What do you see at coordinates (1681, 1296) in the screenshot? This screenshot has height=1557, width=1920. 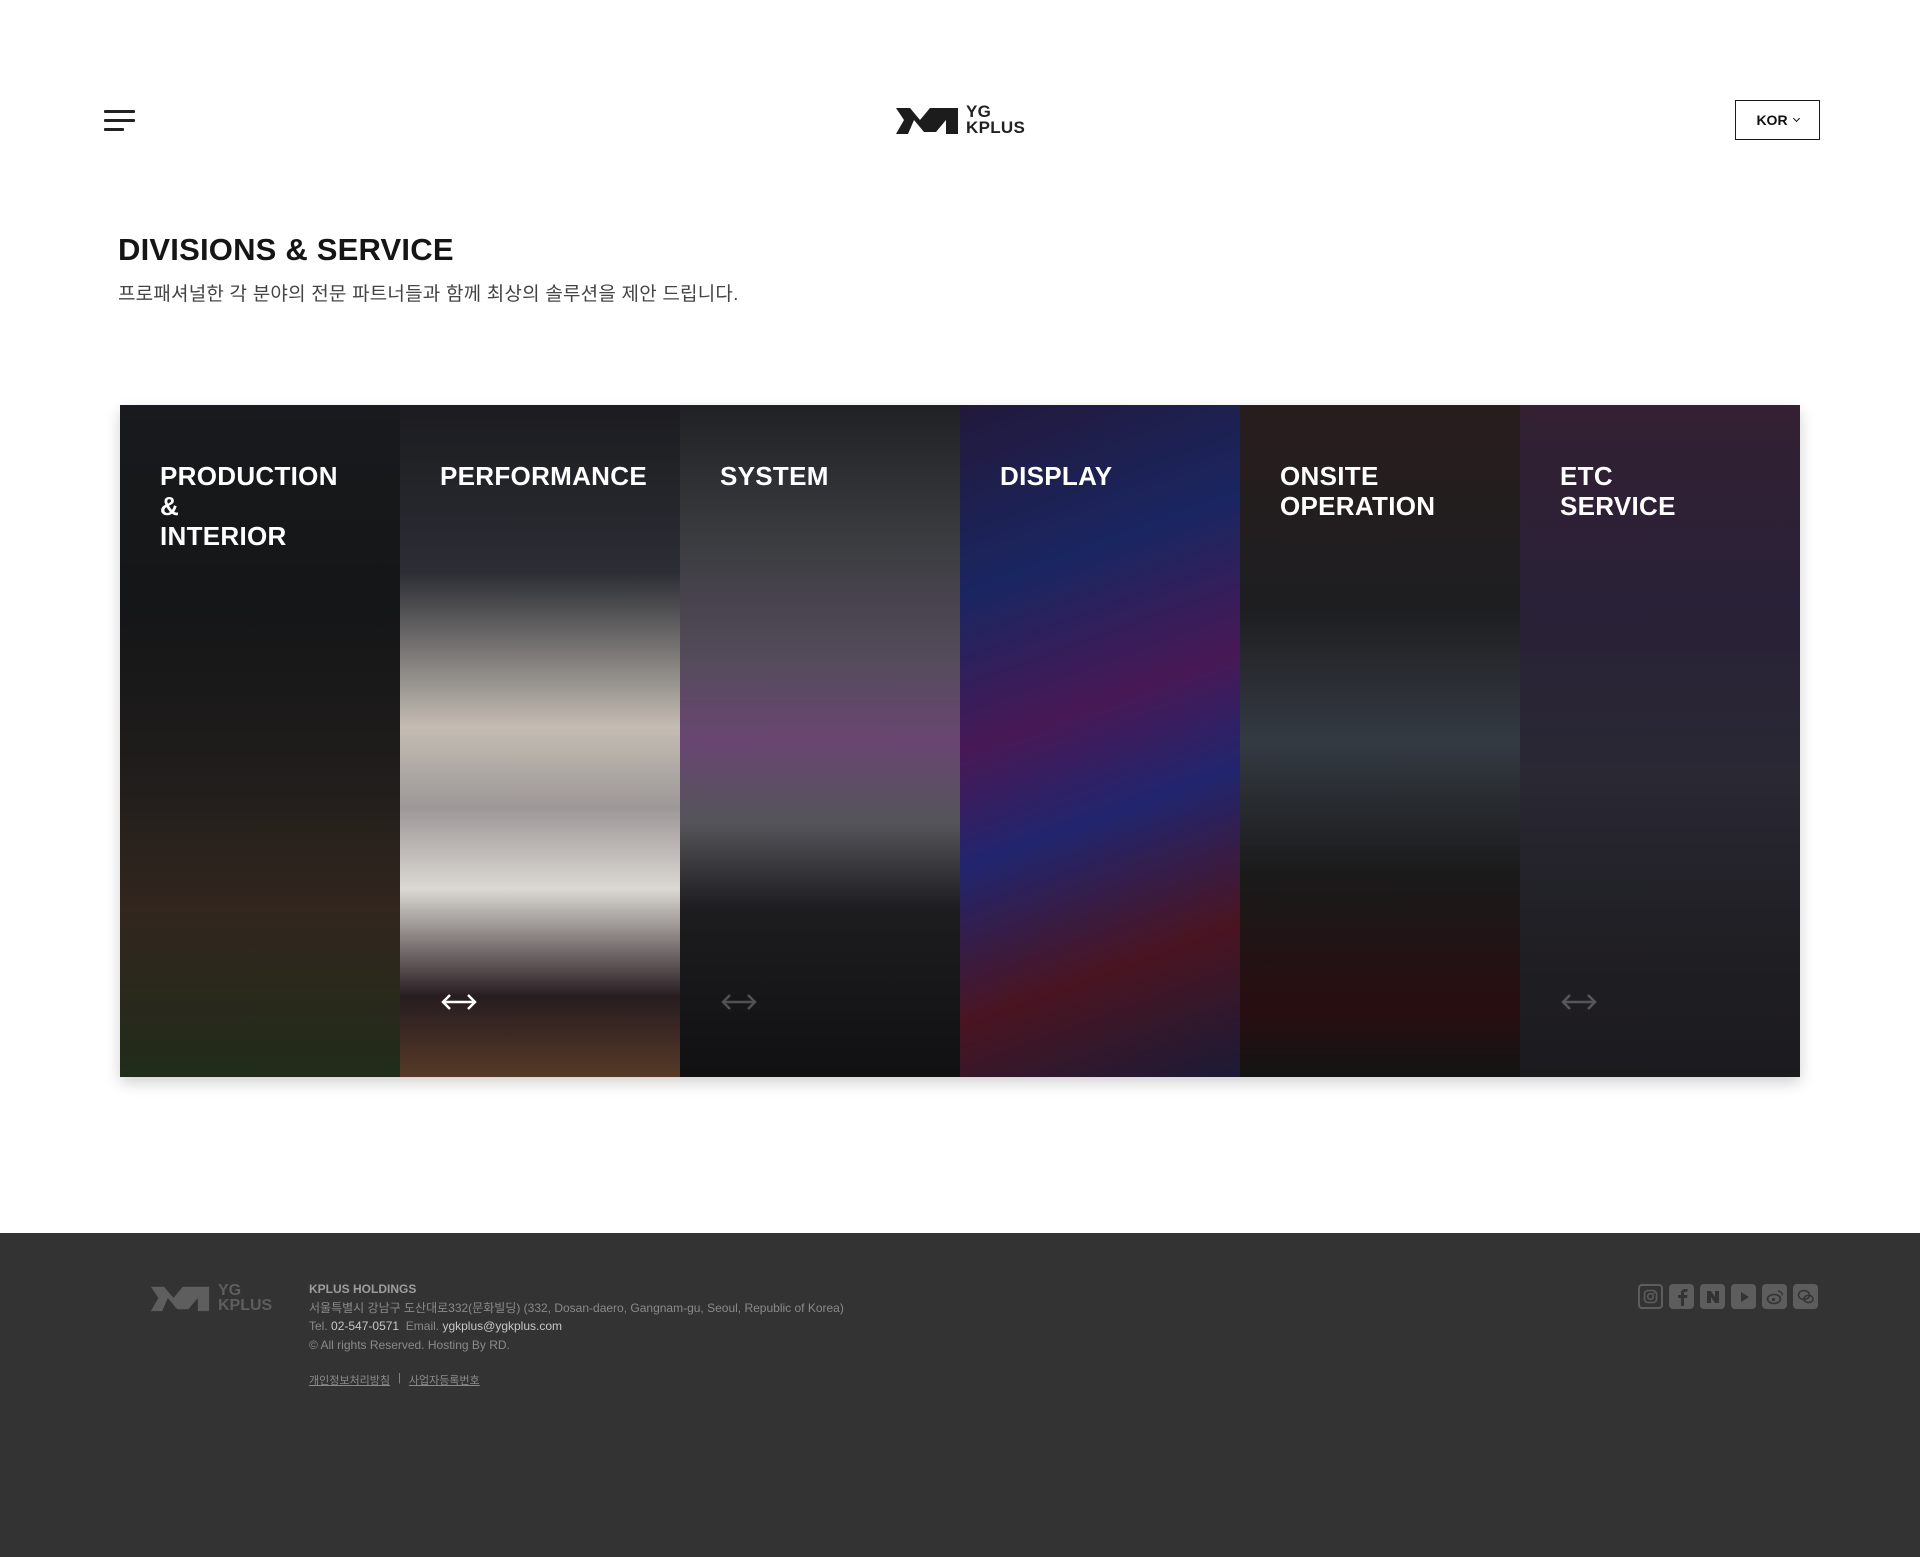 I see `facebook-icon` at bounding box center [1681, 1296].